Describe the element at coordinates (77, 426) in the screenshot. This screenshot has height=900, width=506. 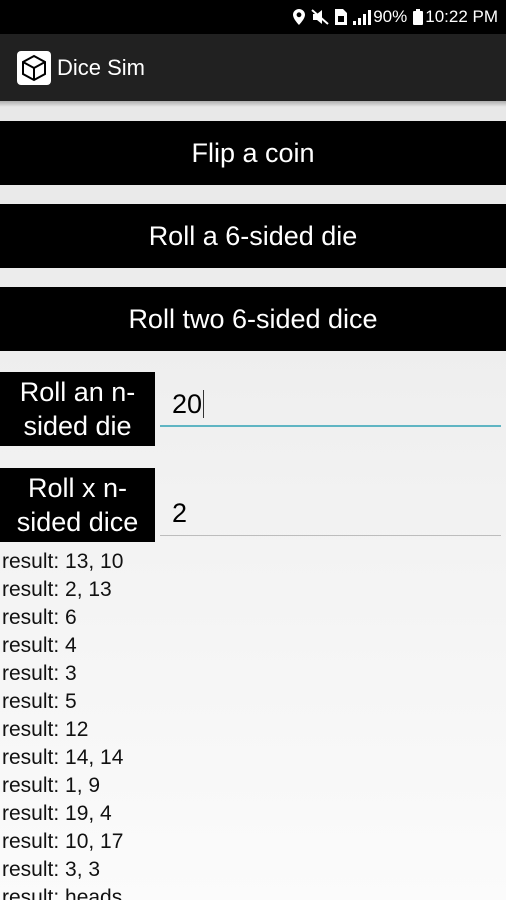
I see `roll-n-sided-label-line2: sided die` at that location.